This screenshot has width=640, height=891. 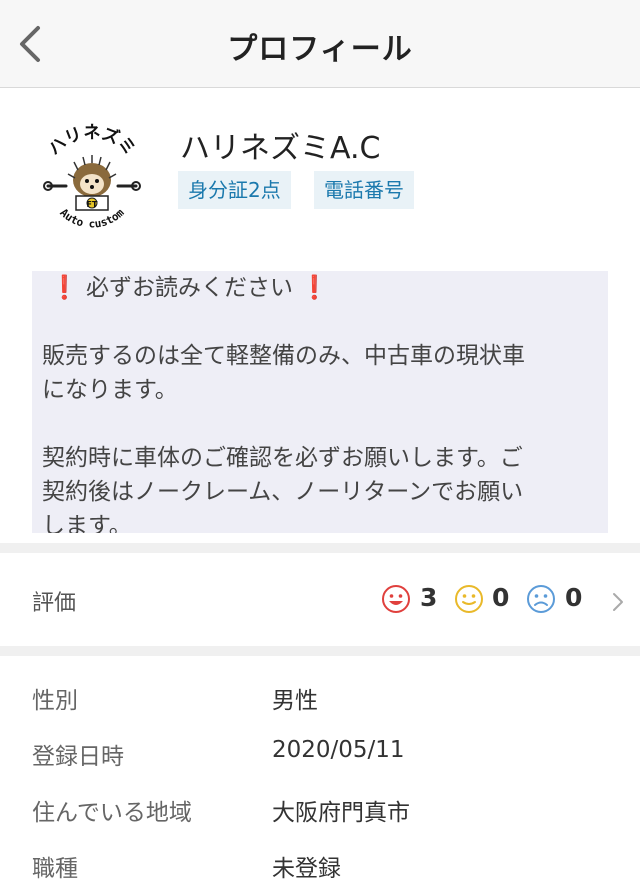 I want to click on info-value: 男性, so click(x=295, y=701).